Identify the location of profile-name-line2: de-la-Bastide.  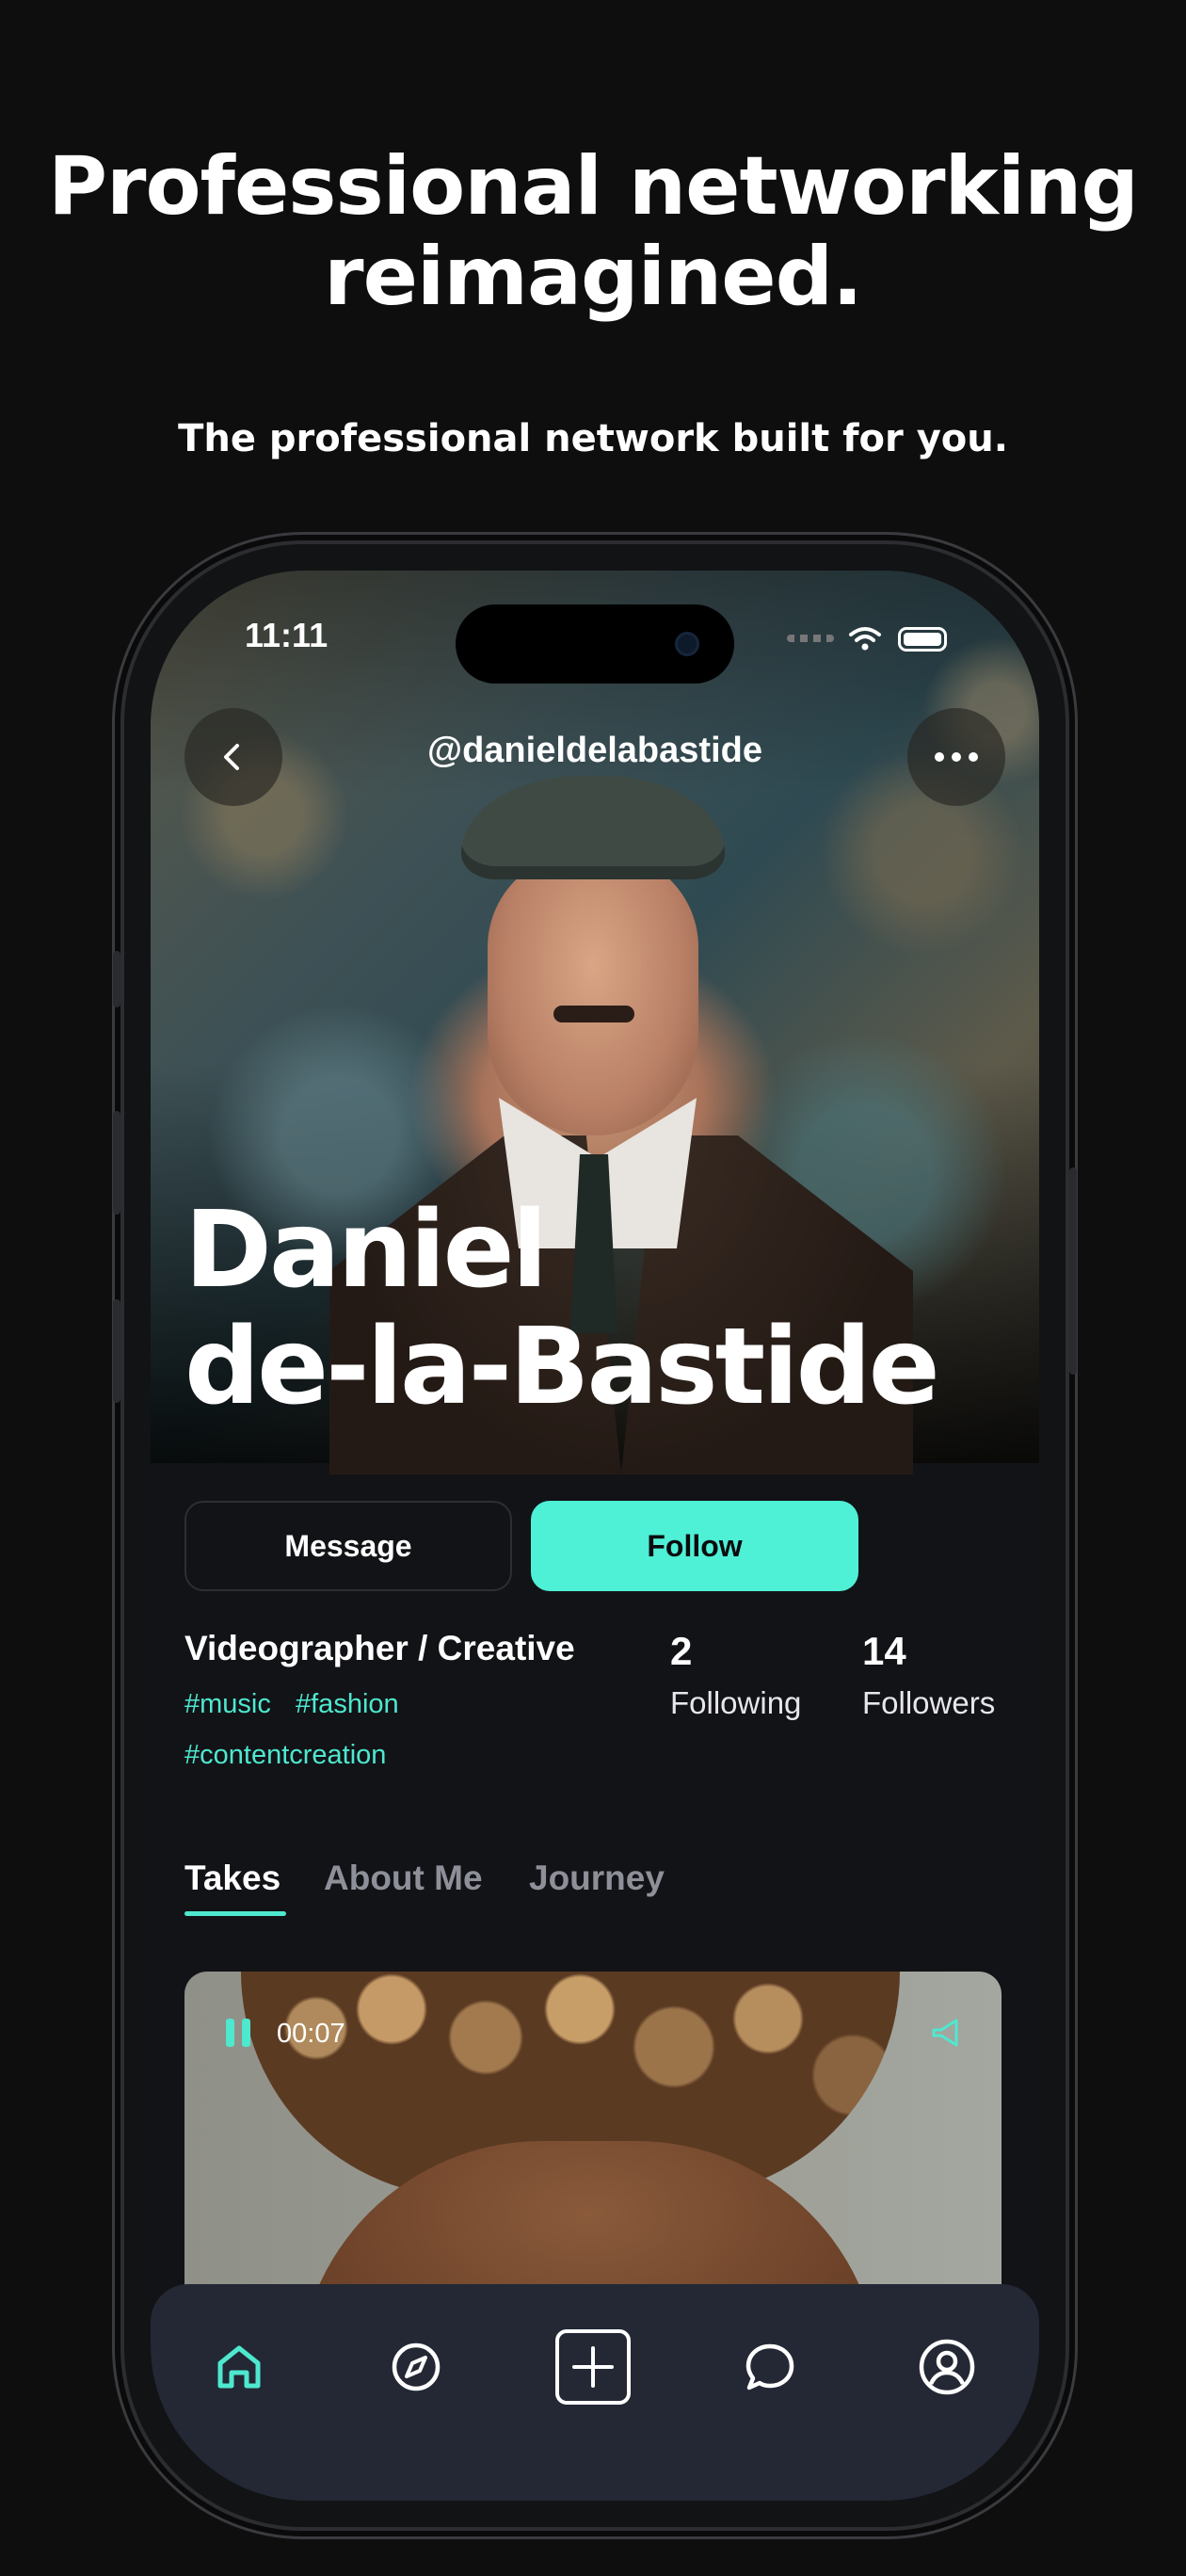
(562, 1367).